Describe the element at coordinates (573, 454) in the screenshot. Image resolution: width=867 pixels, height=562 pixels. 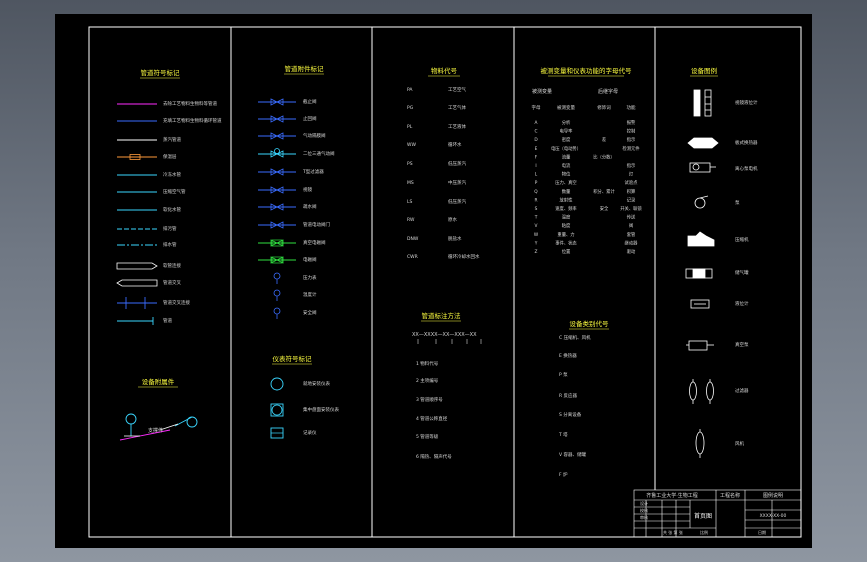
I see `equipment-category: V 容器、储罐` at that location.